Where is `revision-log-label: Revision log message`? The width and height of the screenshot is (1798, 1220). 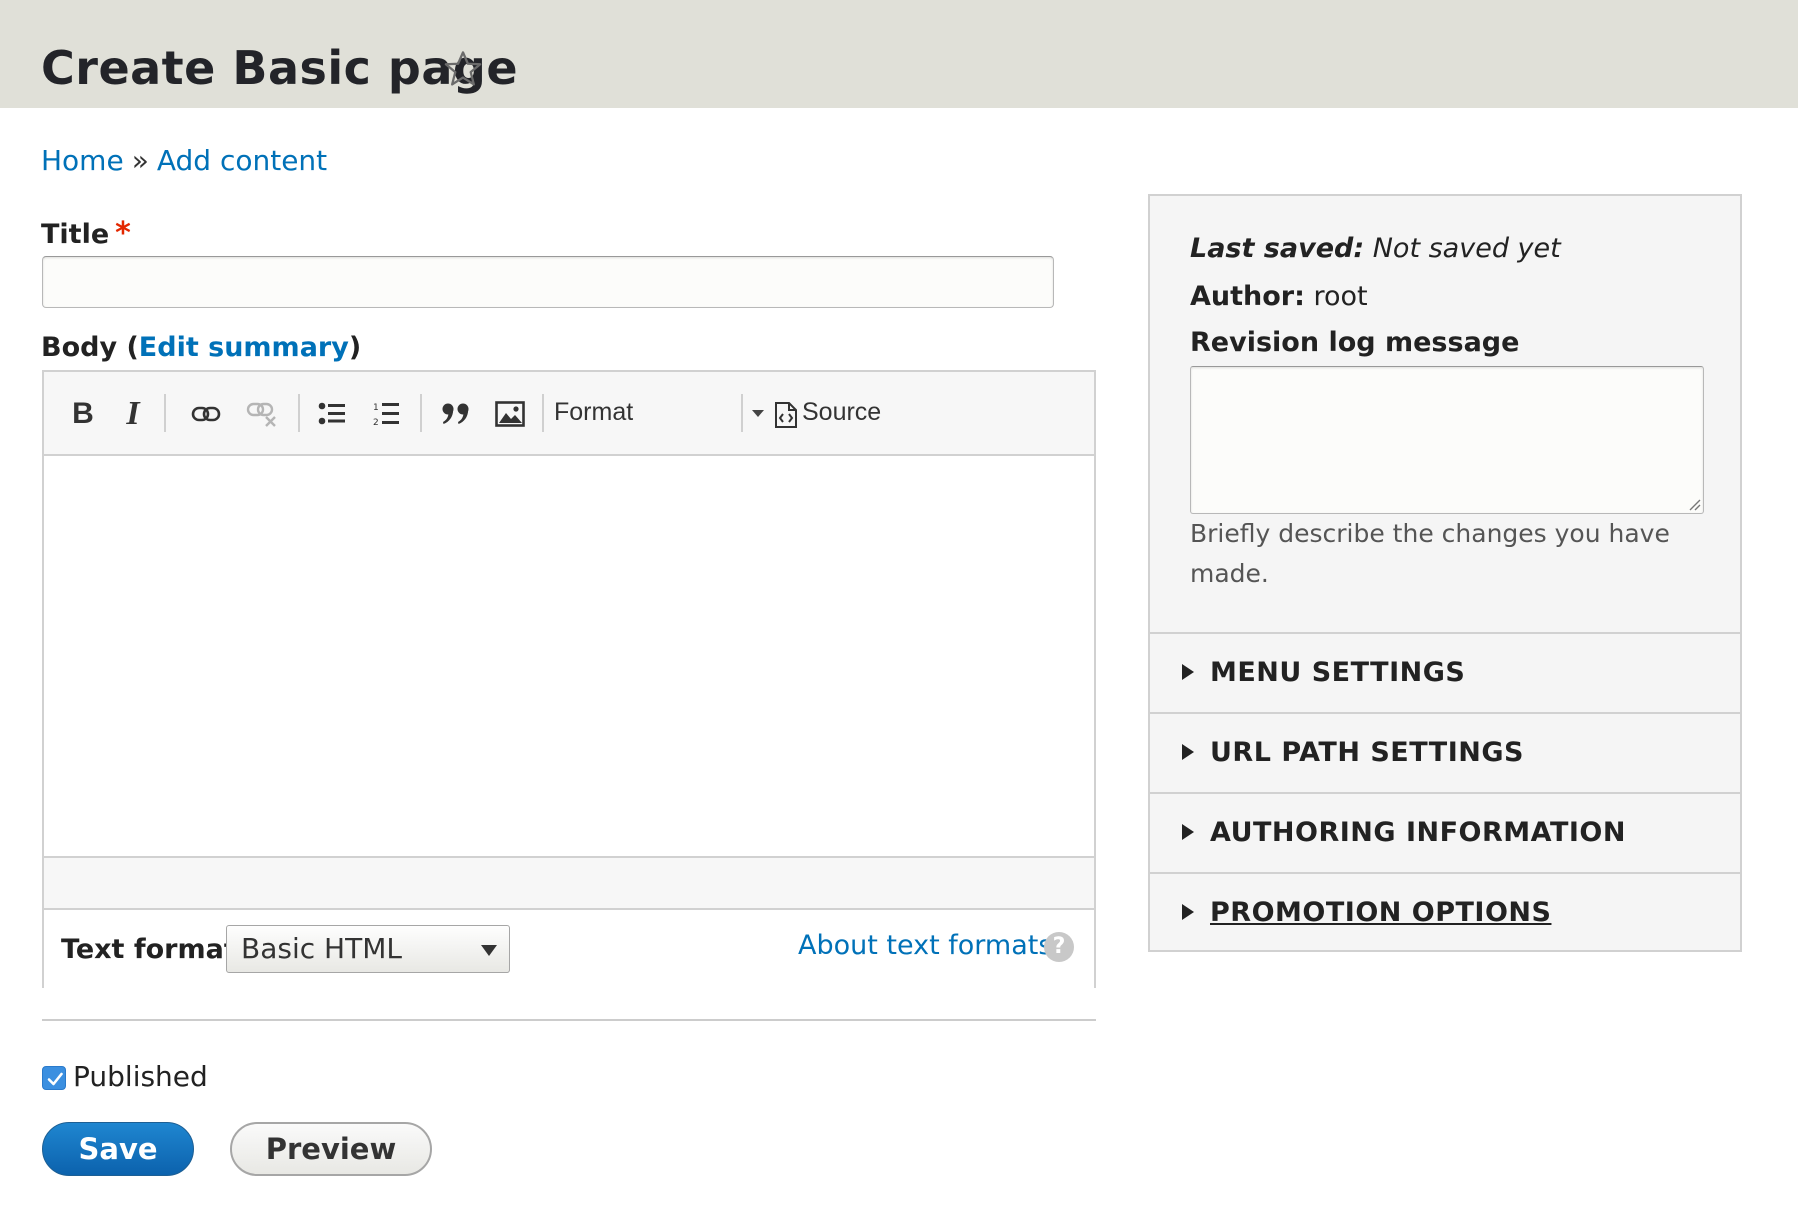
revision-log-label: Revision log message is located at coordinates (1355, 342).